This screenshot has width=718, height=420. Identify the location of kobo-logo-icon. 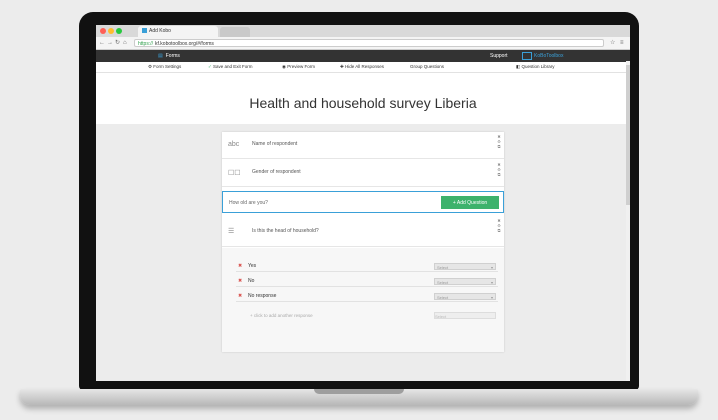
(527, 56).